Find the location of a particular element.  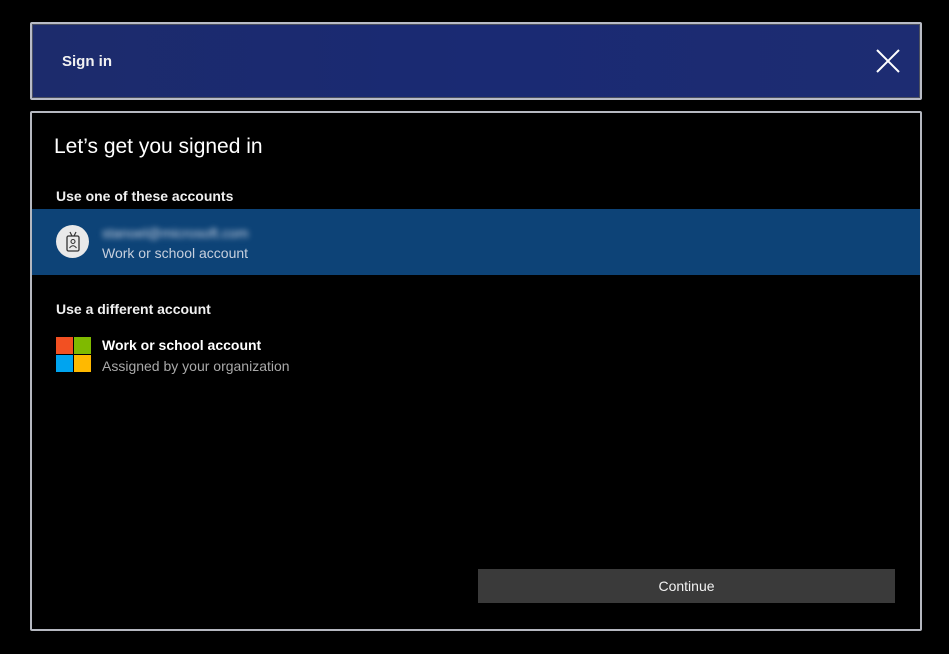

microsoft-logo-icon is located at coordinates (73, 354).